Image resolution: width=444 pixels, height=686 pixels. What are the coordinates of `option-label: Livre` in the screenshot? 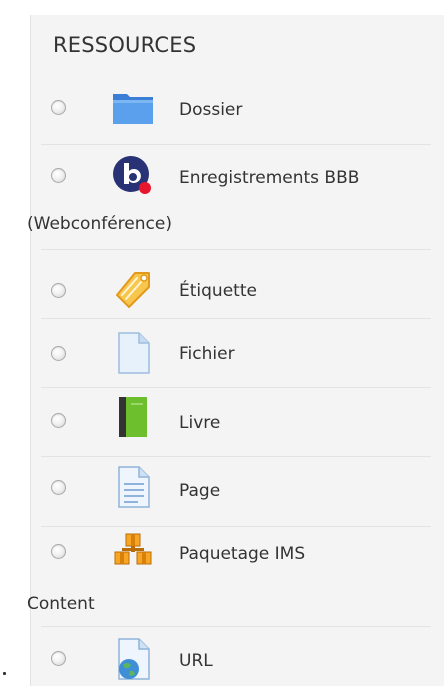 It's located at (200, 423).